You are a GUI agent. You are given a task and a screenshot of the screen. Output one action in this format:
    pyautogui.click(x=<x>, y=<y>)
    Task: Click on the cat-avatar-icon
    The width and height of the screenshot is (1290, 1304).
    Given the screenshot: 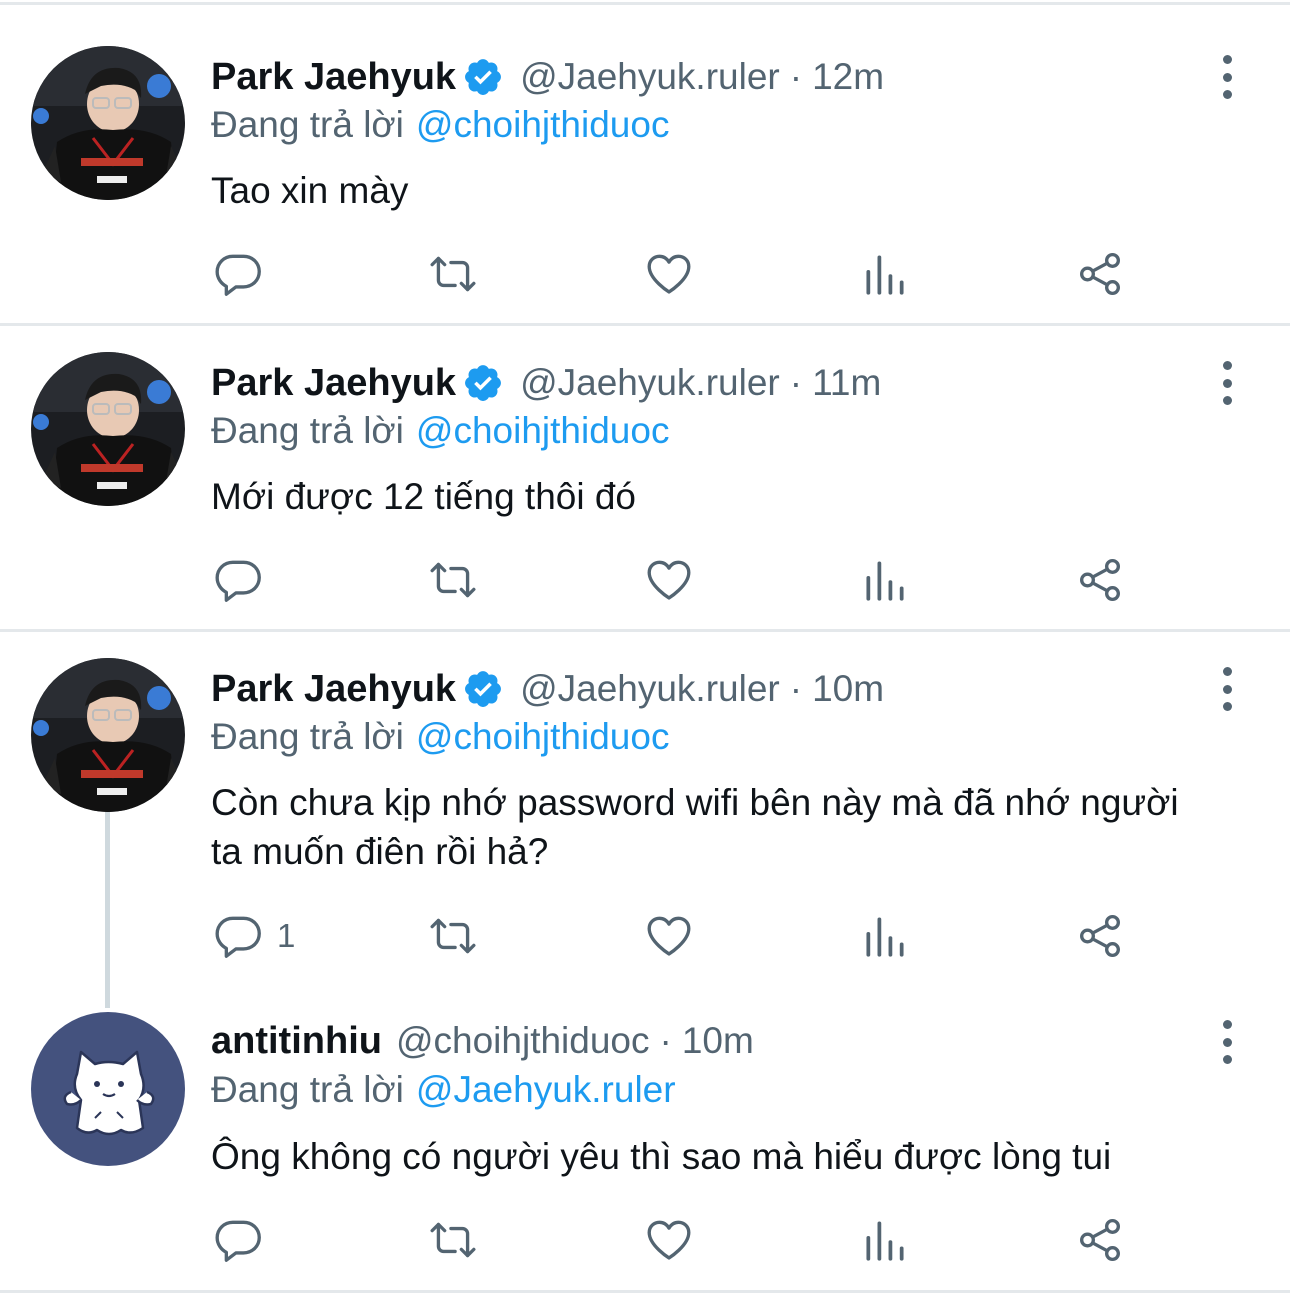 What is the action you would take?
    pyautogui.click(x=108, y=1089)
    